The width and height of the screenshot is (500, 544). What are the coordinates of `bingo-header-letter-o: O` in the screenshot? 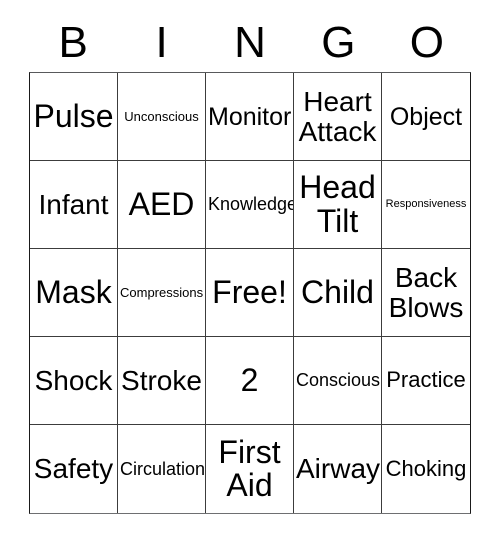 It's located at (426, 42).